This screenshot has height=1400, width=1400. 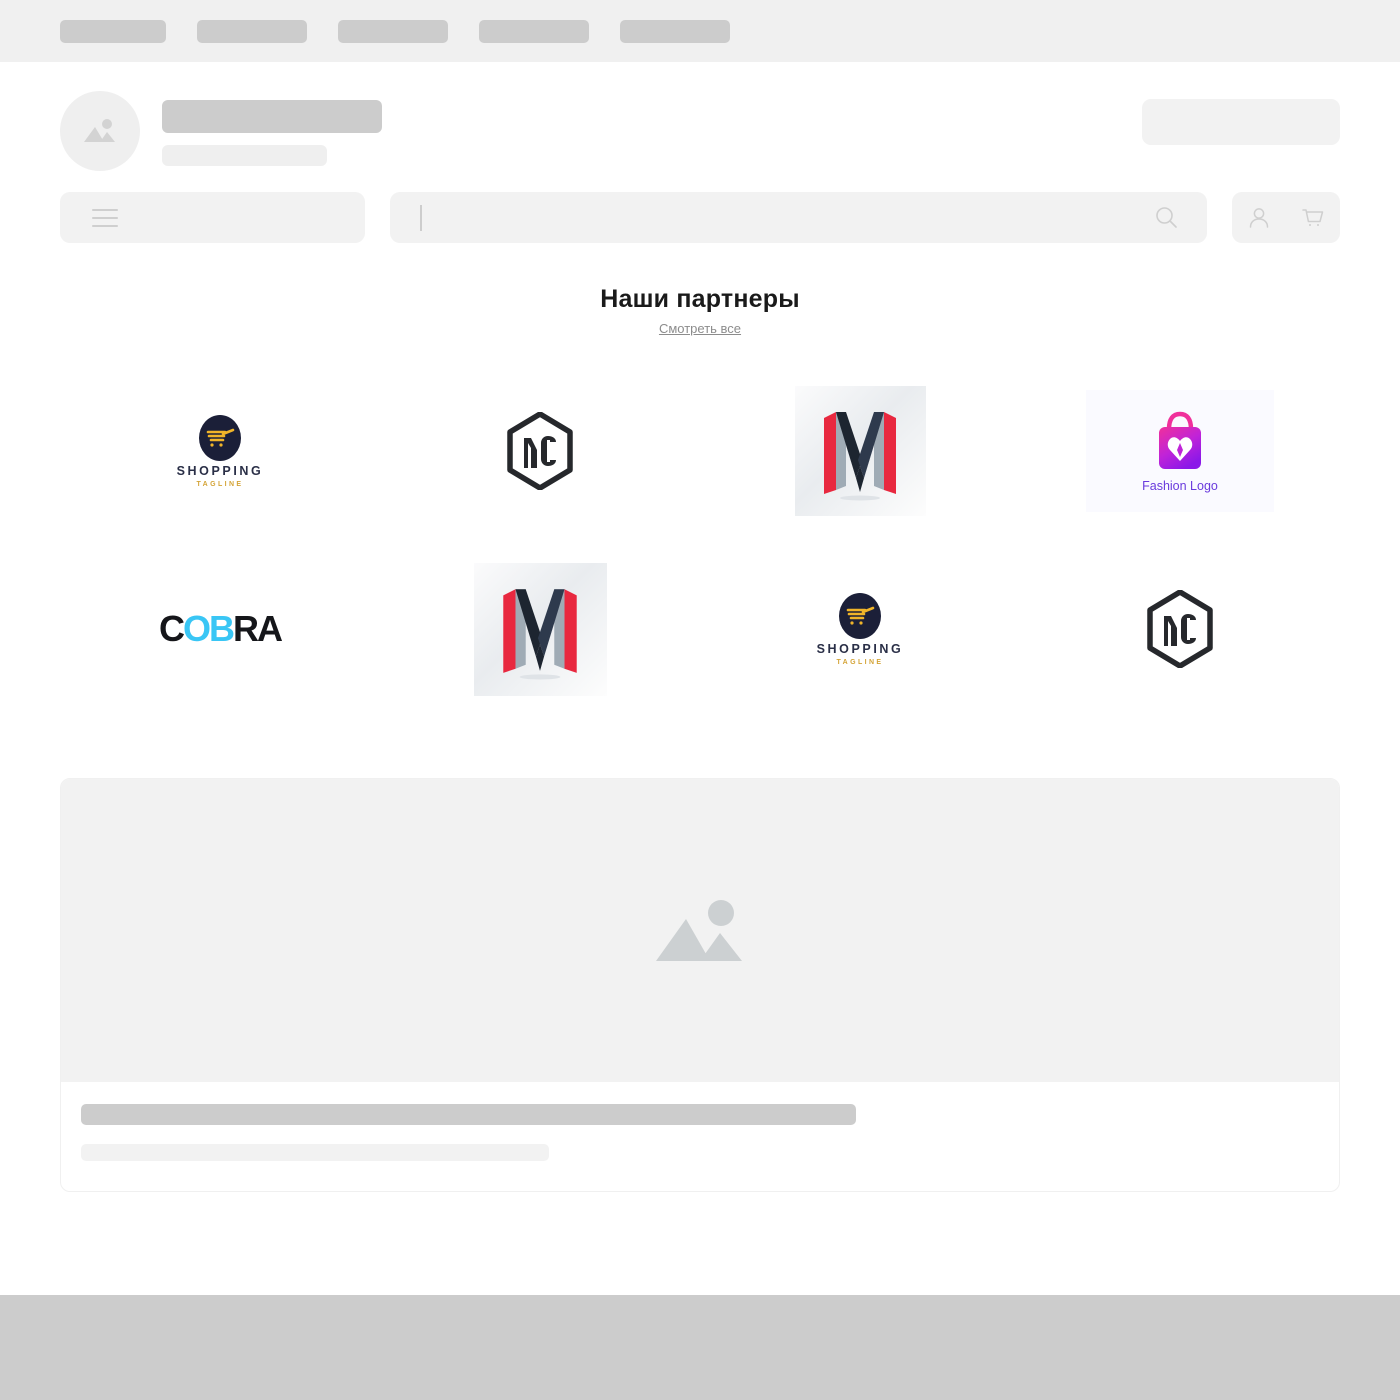 I want to click on partners-title: Наши партнеры, so click(x=700, y=299).